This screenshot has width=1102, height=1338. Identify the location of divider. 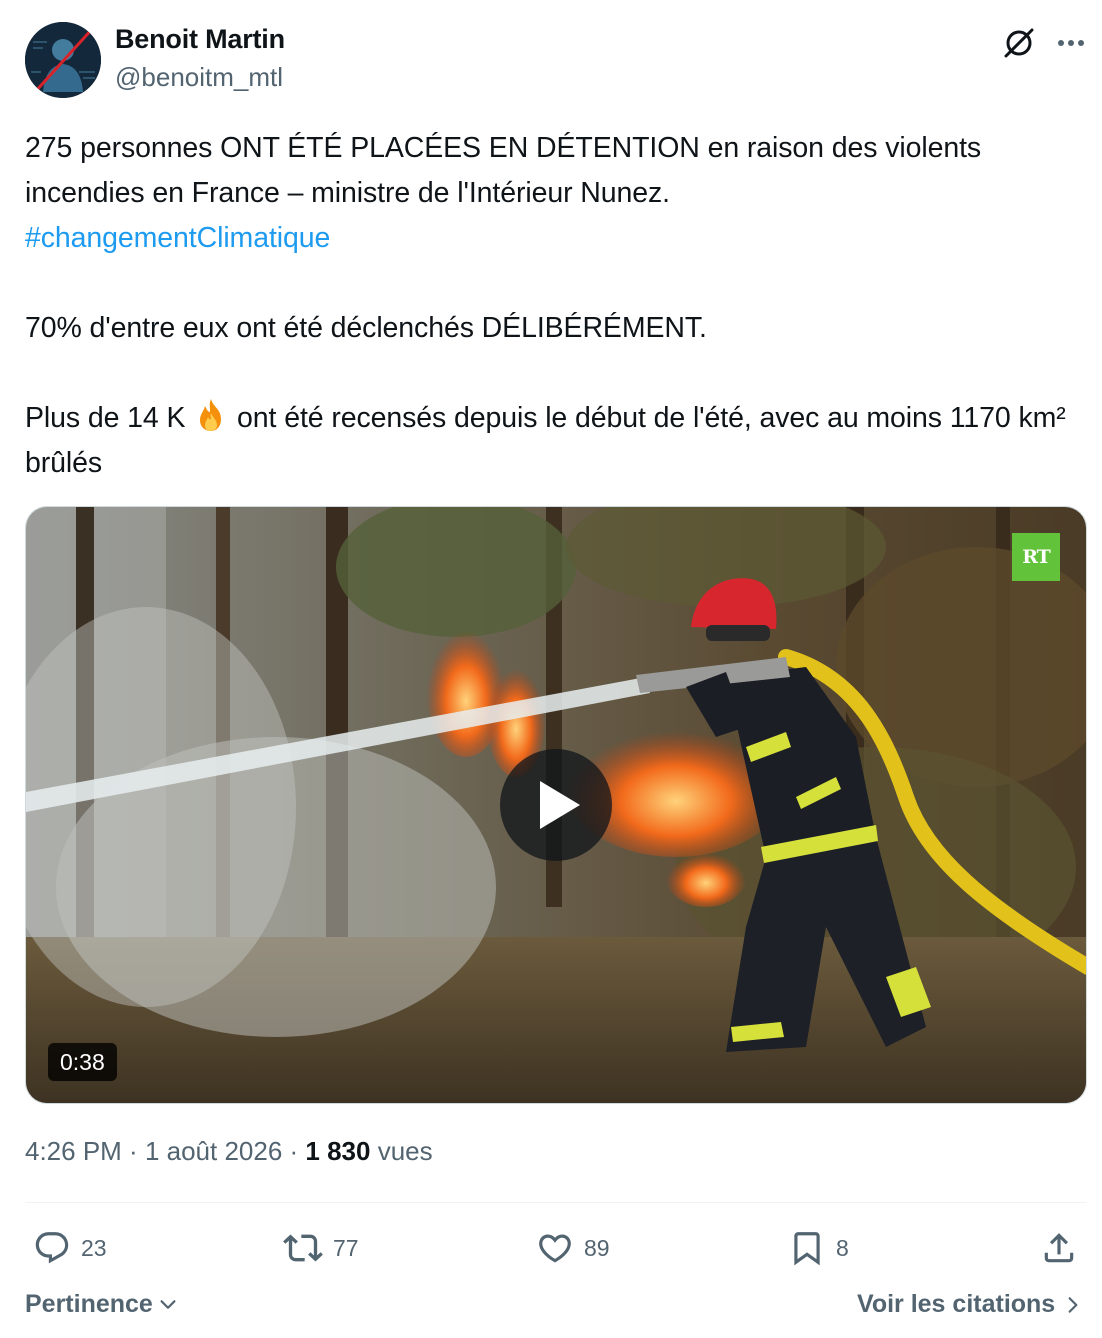
(556, 1202).